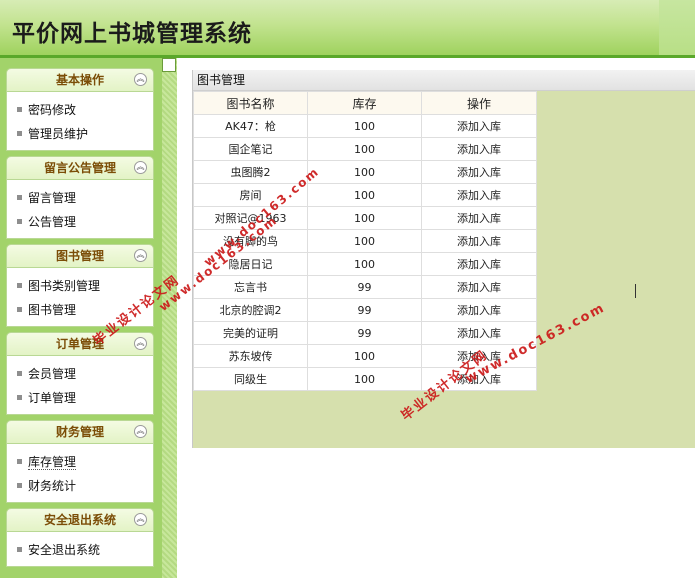  I want to click on panel-messages: 留言公告管理 ︽ 留言管理 公告管理, so click(80, 197).